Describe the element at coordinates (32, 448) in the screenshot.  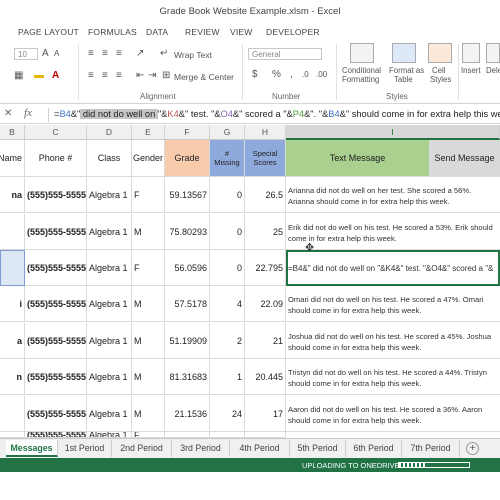
I see `tab-messages: Messages` at that location.